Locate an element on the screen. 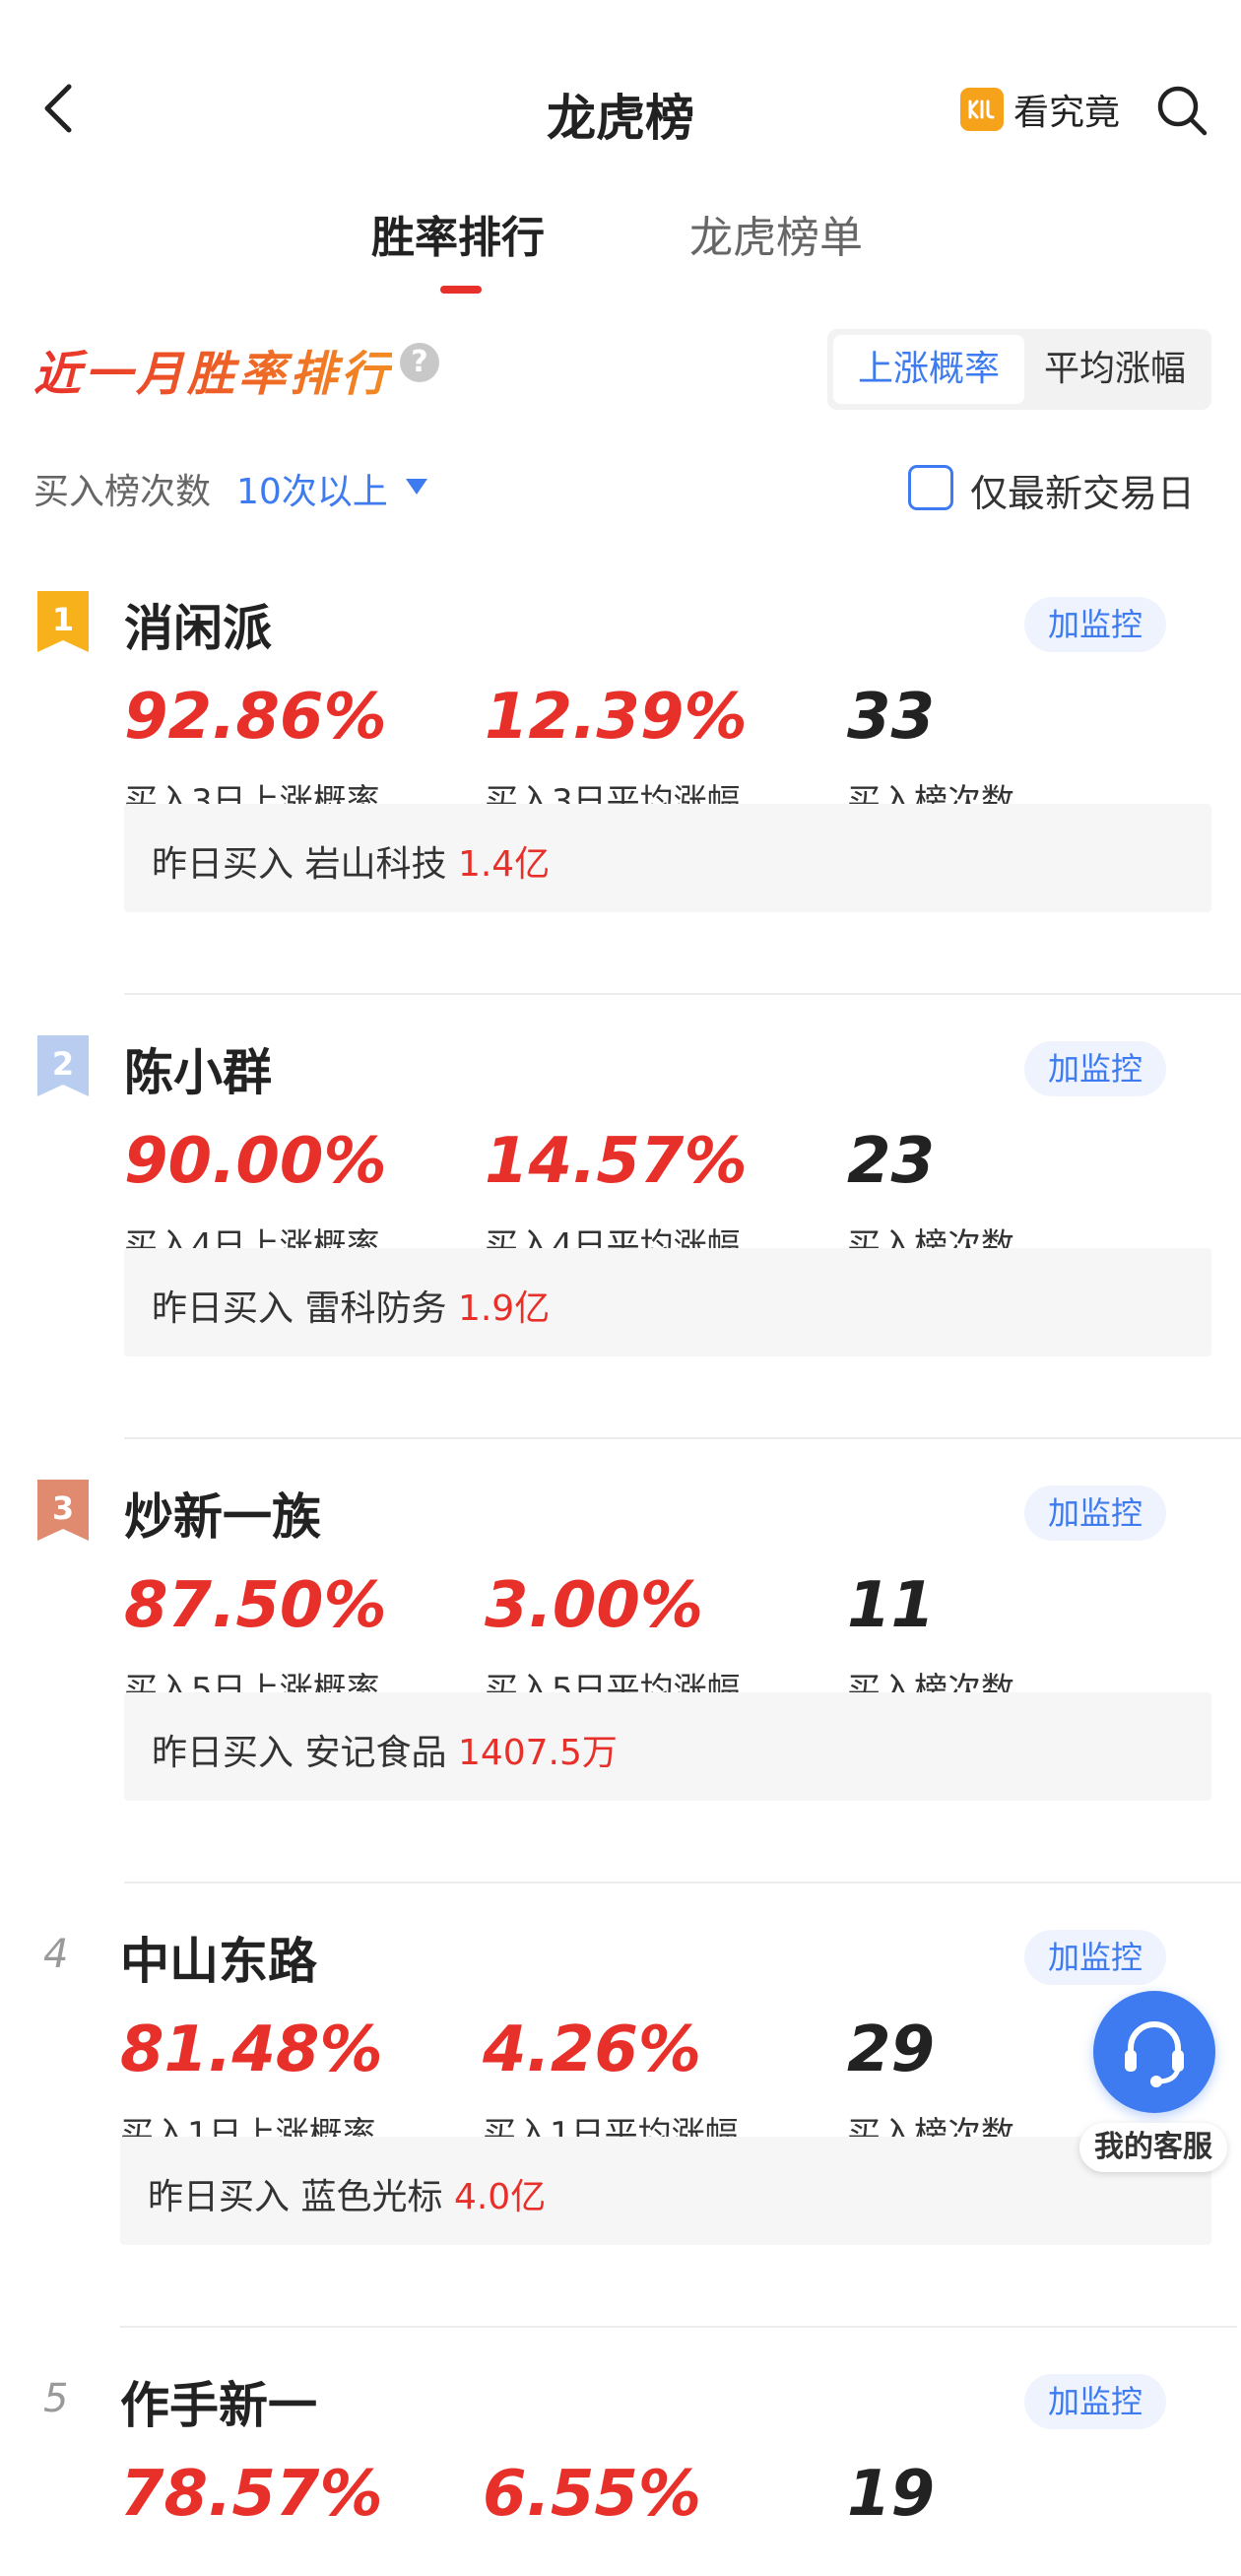  trader-name: 中山东路 is located at coordinates (218, 1958).